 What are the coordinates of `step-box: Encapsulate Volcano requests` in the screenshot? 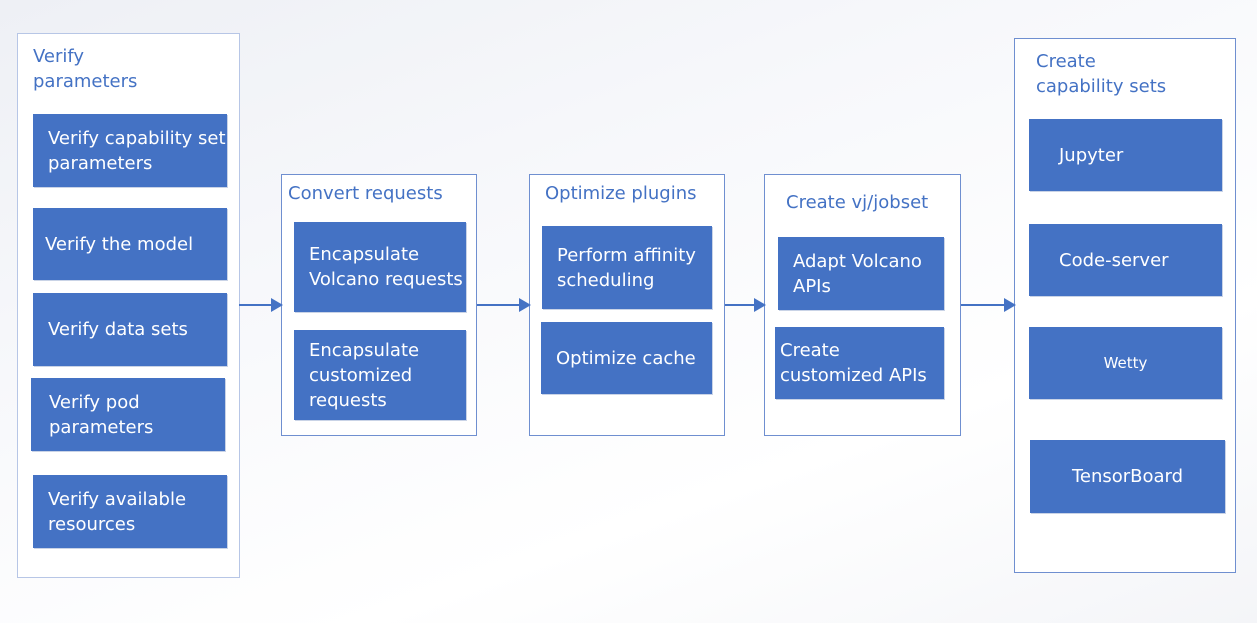 It's located at (380, 267).